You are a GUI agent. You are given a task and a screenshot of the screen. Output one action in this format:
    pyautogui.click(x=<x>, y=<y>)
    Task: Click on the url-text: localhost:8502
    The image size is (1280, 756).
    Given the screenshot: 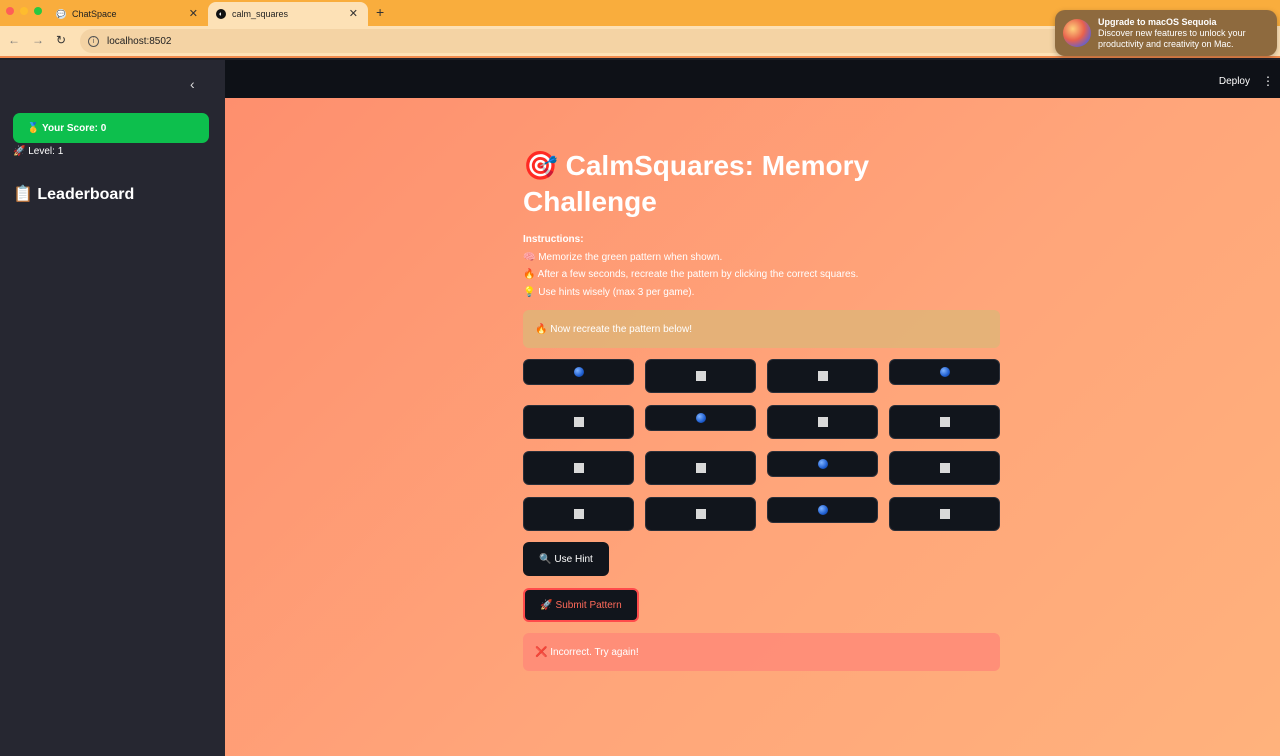 What is the action you would take?
    pyautogui.click(x=139, y=41)
    